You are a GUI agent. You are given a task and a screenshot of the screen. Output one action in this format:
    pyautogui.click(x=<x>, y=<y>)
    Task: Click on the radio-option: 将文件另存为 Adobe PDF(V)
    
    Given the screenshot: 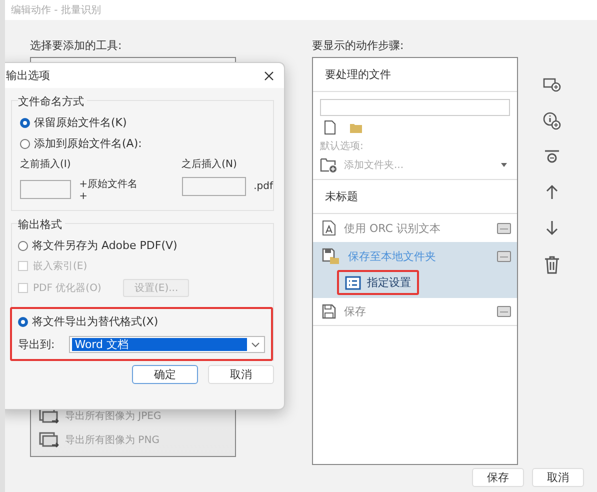 What is the action you would take?
    pyautogui.click(x=145, y=245)
    